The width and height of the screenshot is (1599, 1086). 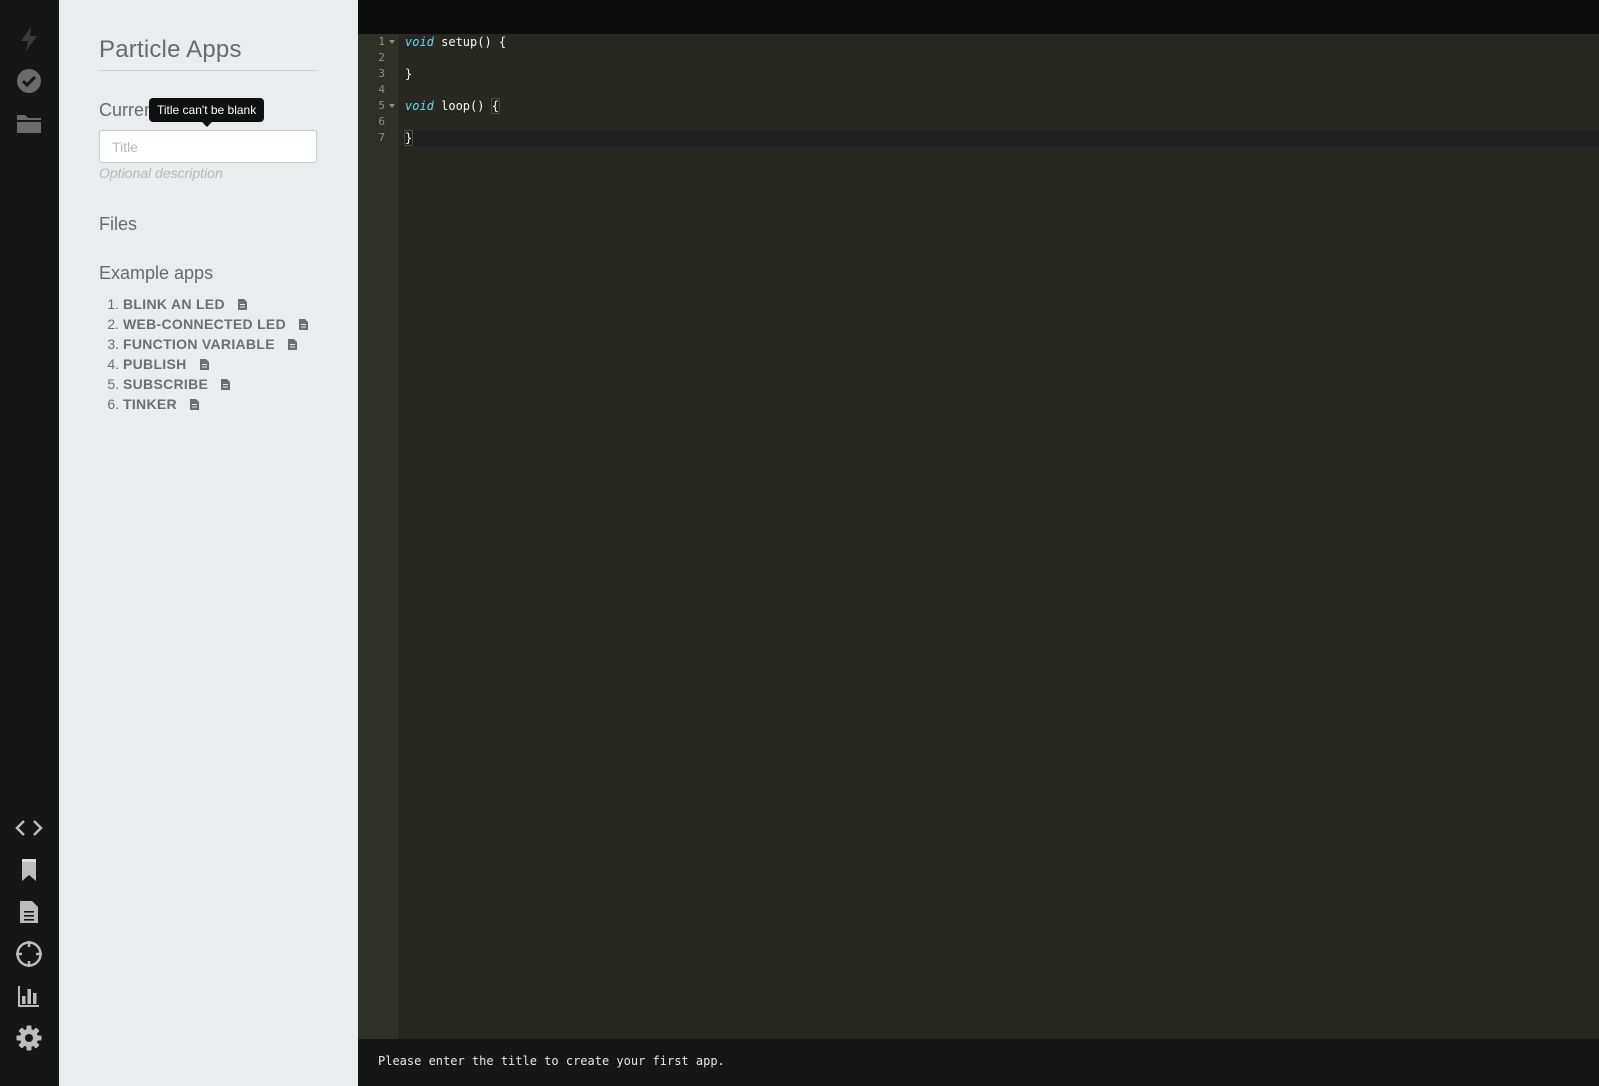 What do you see at coordinates (29, 543) in the screenshot?
I see `icon-rail` at bounding box center [29, 543].